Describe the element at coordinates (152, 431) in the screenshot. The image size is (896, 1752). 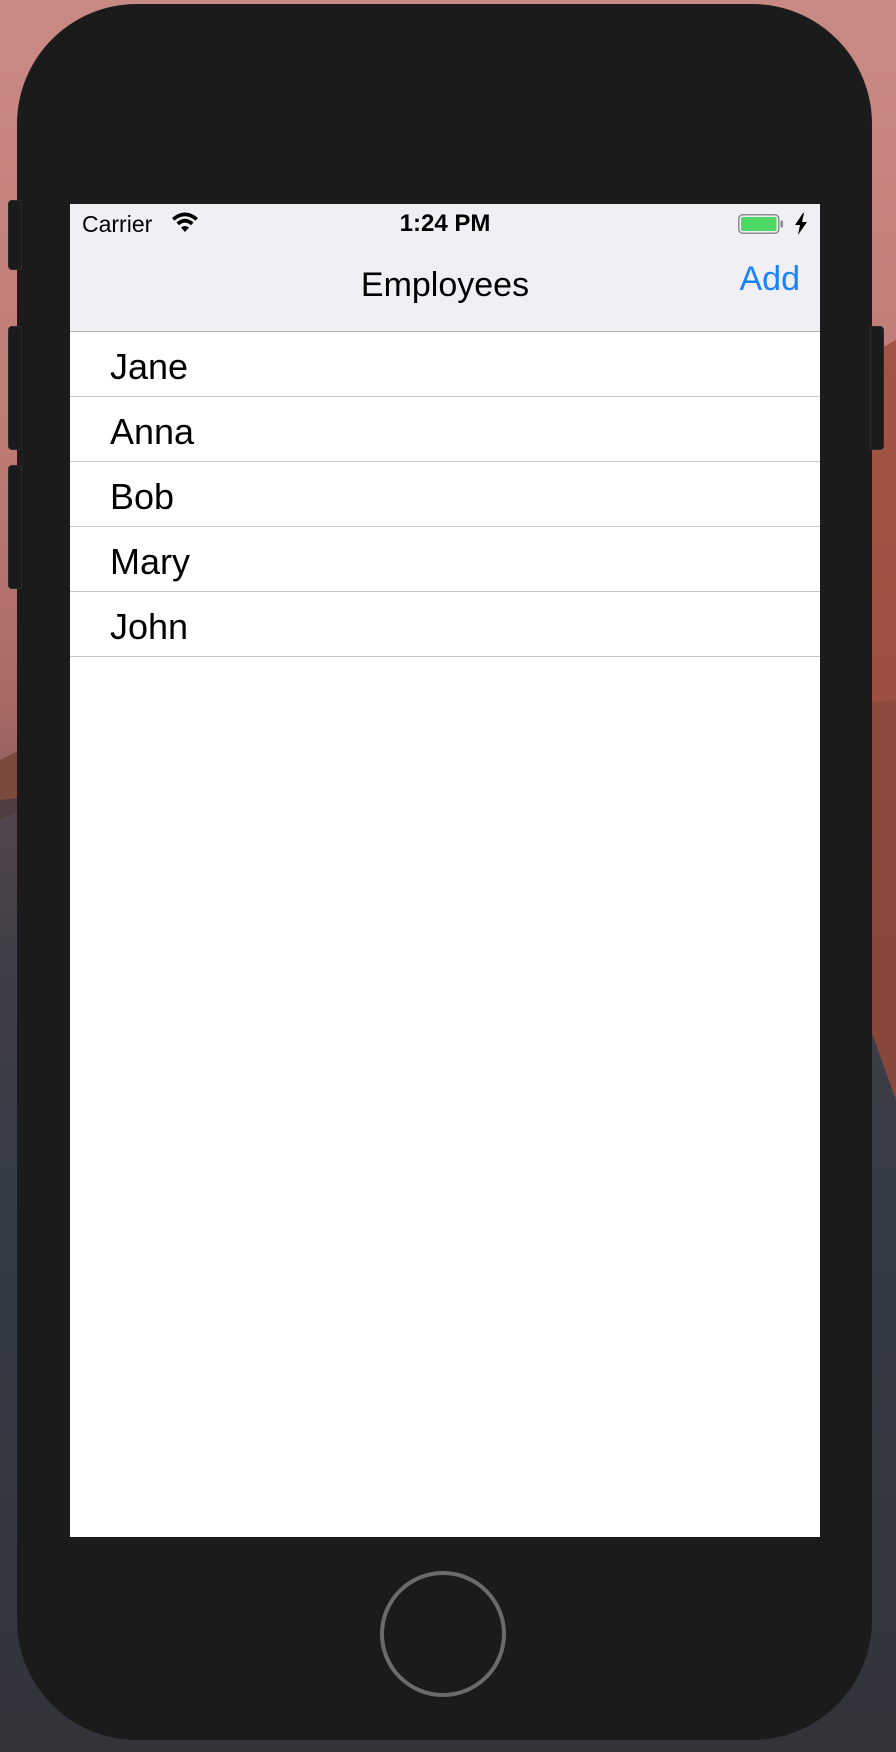
I see `employee-name: Anna` at that location.